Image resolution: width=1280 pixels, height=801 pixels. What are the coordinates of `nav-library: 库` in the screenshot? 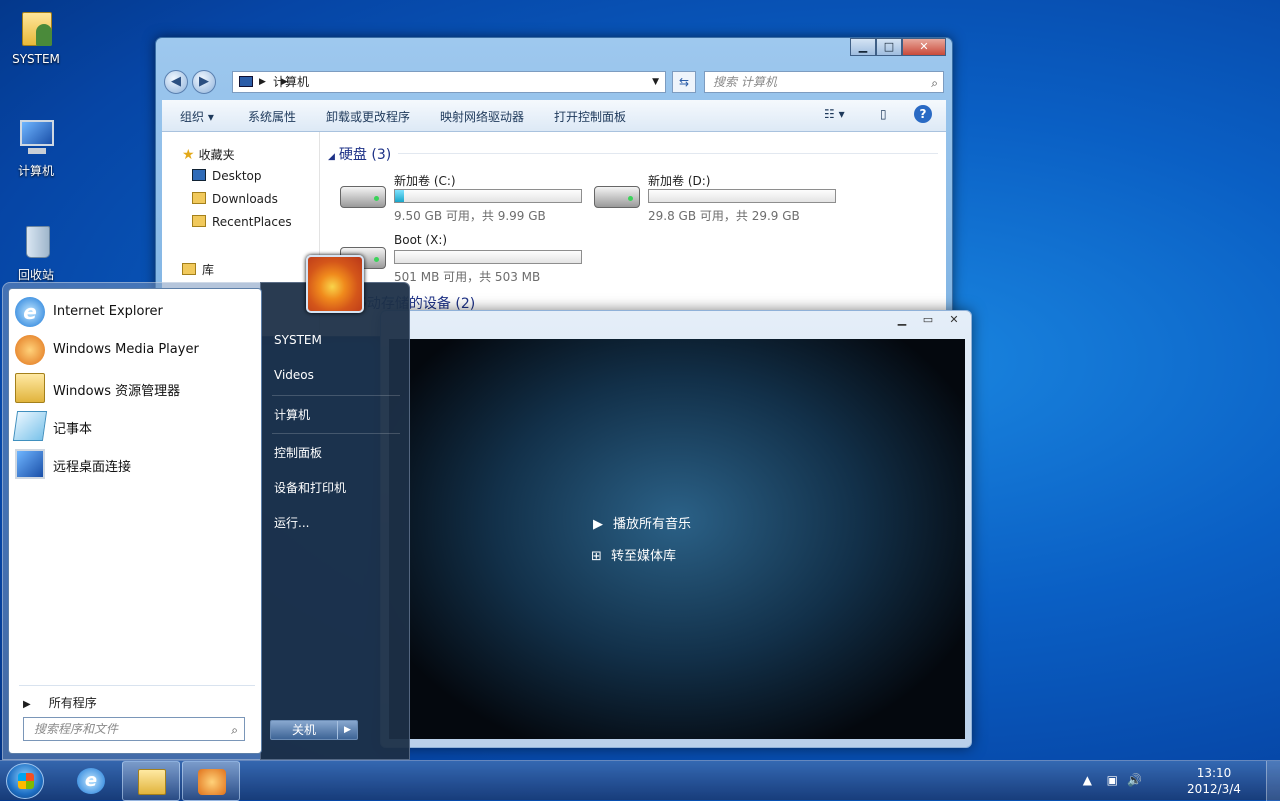 It's located at (198, 269).